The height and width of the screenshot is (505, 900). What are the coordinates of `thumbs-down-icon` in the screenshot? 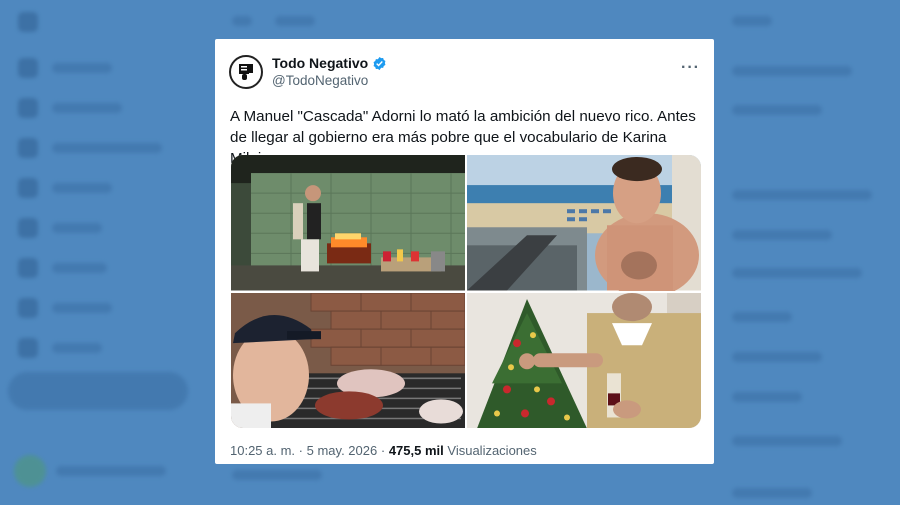 It's located at (246, 72).